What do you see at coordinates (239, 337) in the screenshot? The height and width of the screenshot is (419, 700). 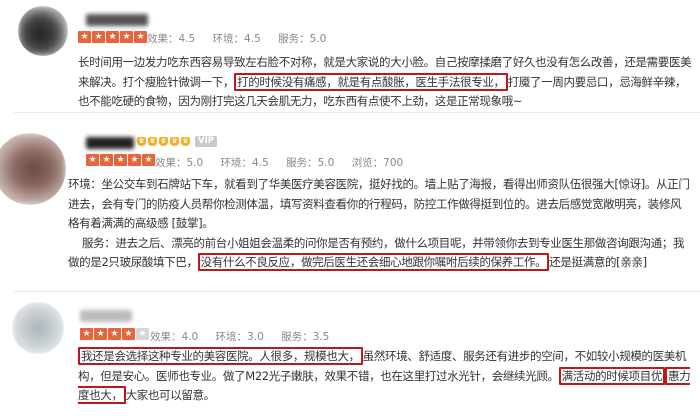 I see `environment-score: 环境：3.0` at bounding box center [239, 337].